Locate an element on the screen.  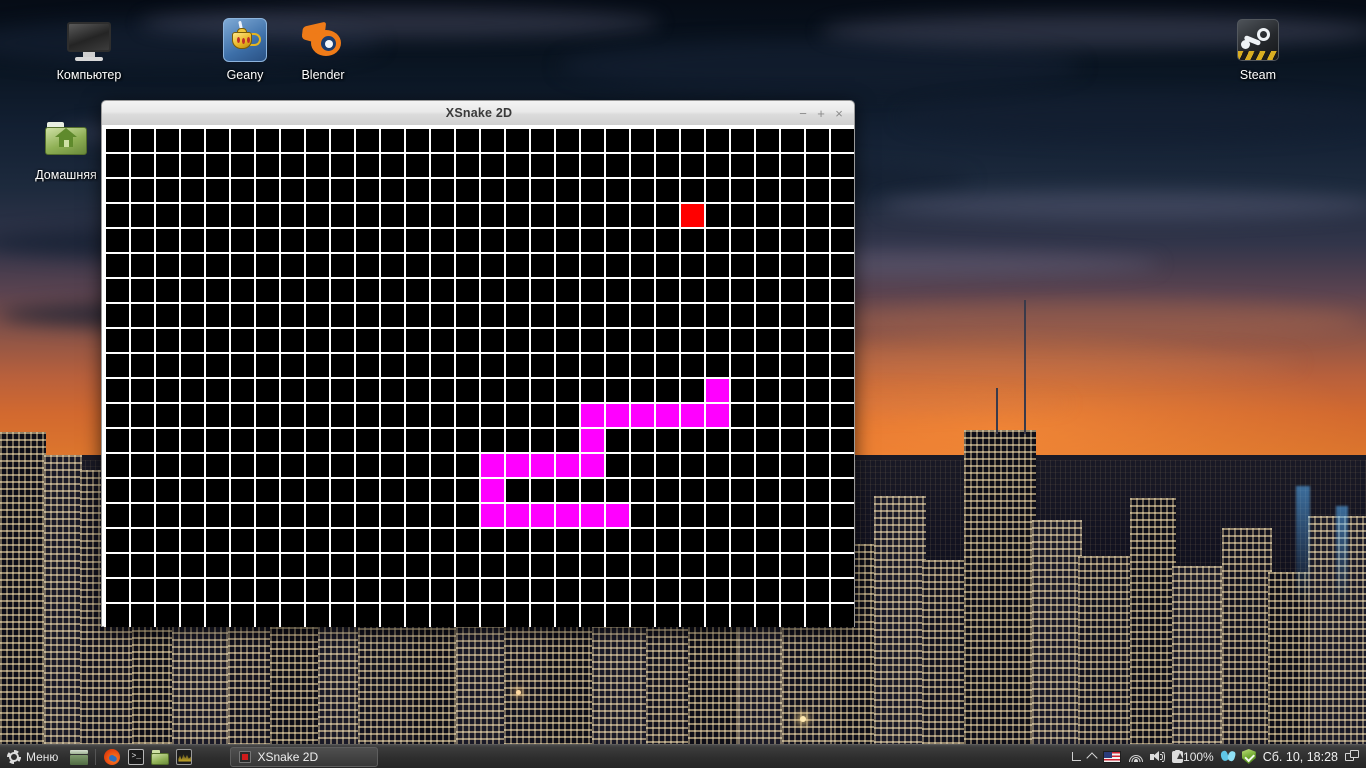
desktop-icon-blender: Blender is located at coordinates (323, 49).